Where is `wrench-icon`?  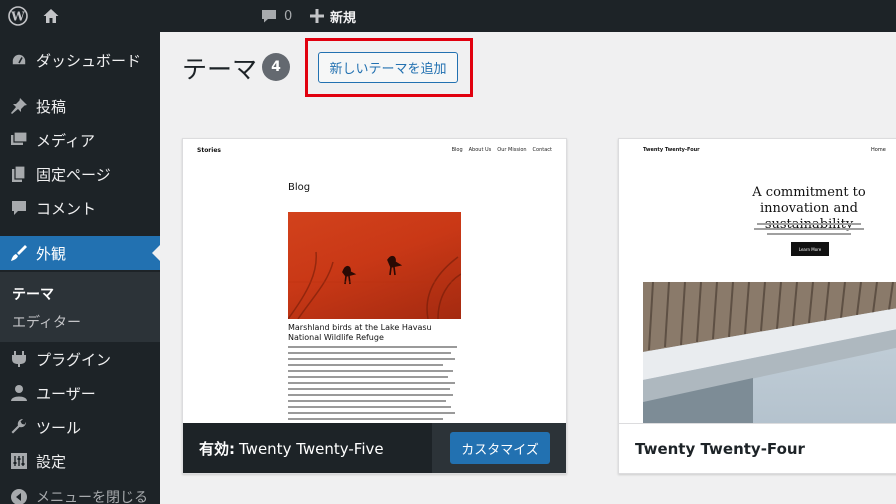 wrench-icon is located at coordinates (19, 427).